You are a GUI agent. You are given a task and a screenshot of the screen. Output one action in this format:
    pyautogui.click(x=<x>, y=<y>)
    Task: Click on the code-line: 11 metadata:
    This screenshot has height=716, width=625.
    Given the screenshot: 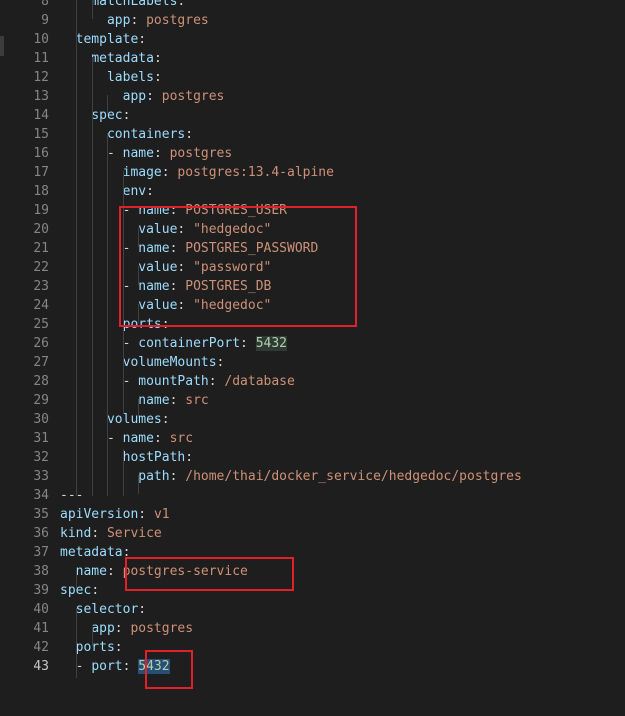 What is the action you would take?
    pyautogui.click(x=312, y=58)
    